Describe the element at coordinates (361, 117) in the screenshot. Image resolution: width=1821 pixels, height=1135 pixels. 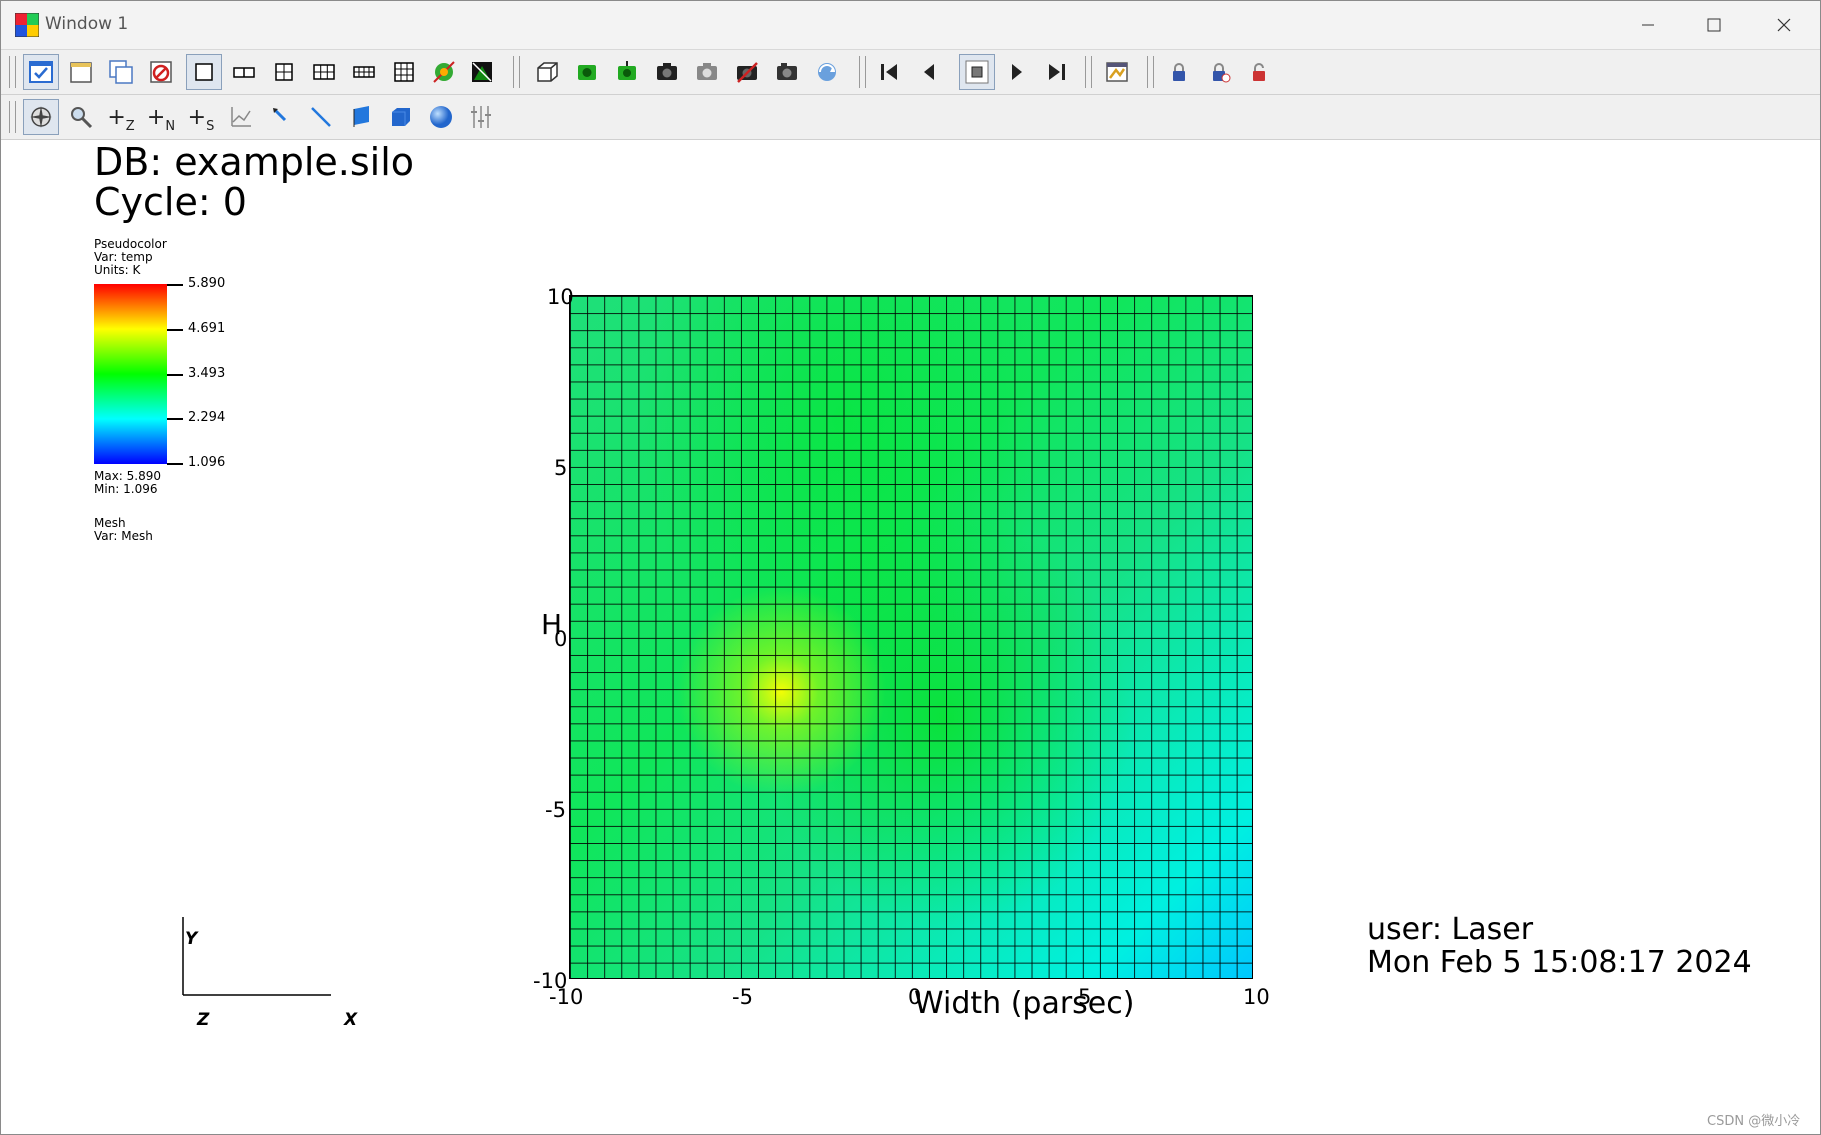
I see `plane-tool-button` at that location.